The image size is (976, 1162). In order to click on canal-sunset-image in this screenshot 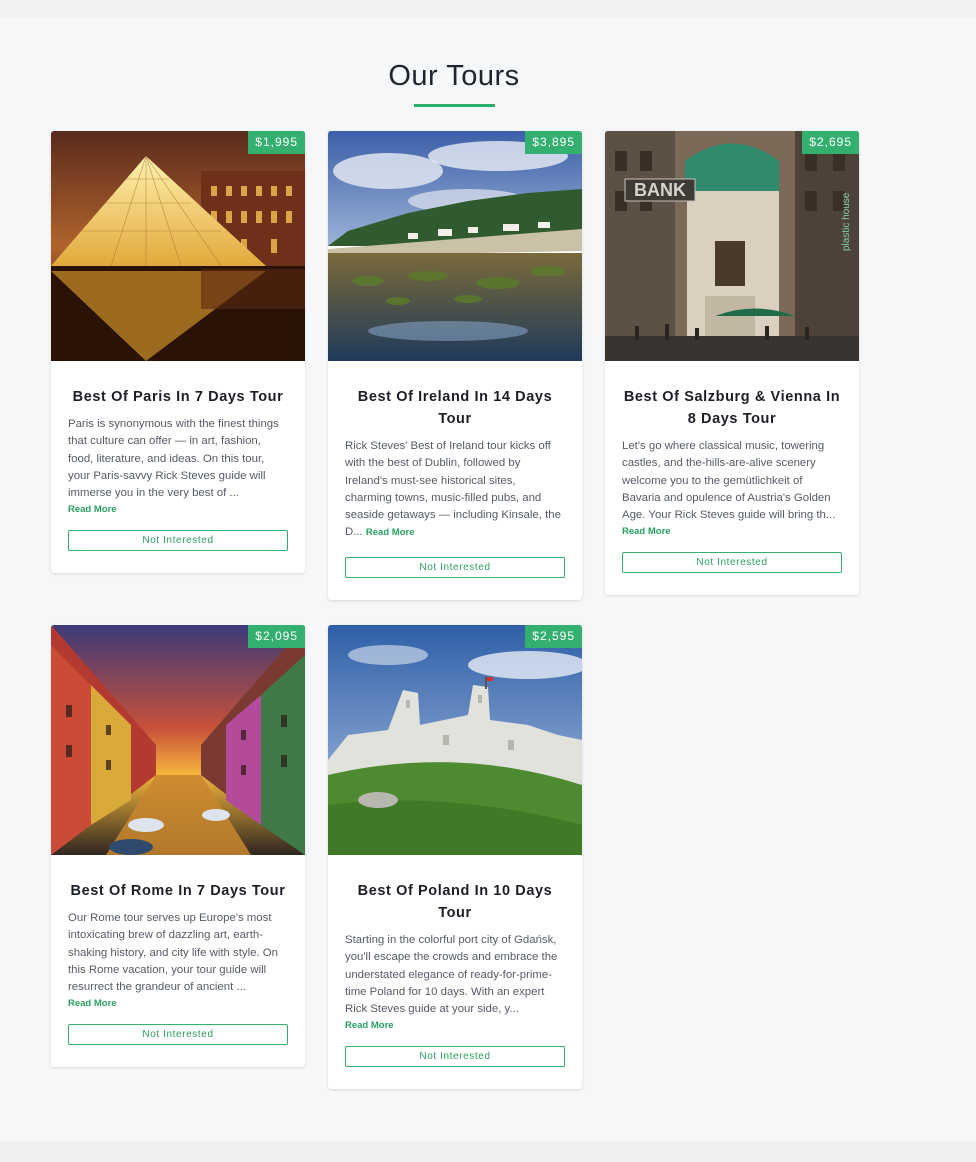, I will do `click(178, 740)`.